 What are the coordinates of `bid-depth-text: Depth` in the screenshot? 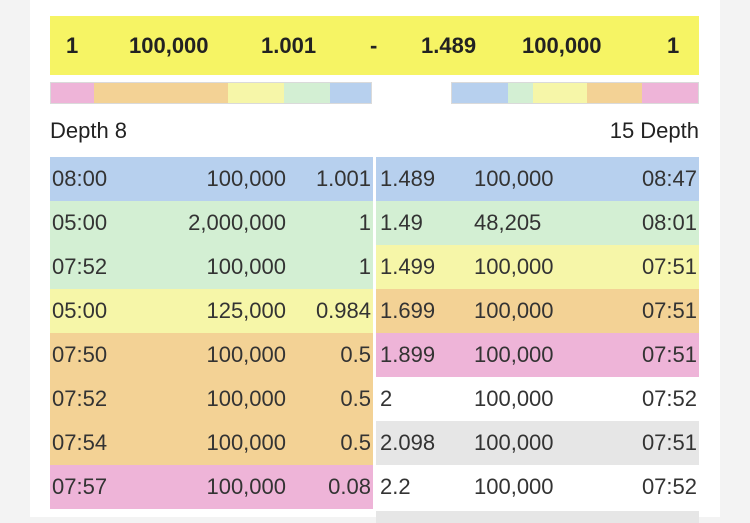 It's located at (79, 130).